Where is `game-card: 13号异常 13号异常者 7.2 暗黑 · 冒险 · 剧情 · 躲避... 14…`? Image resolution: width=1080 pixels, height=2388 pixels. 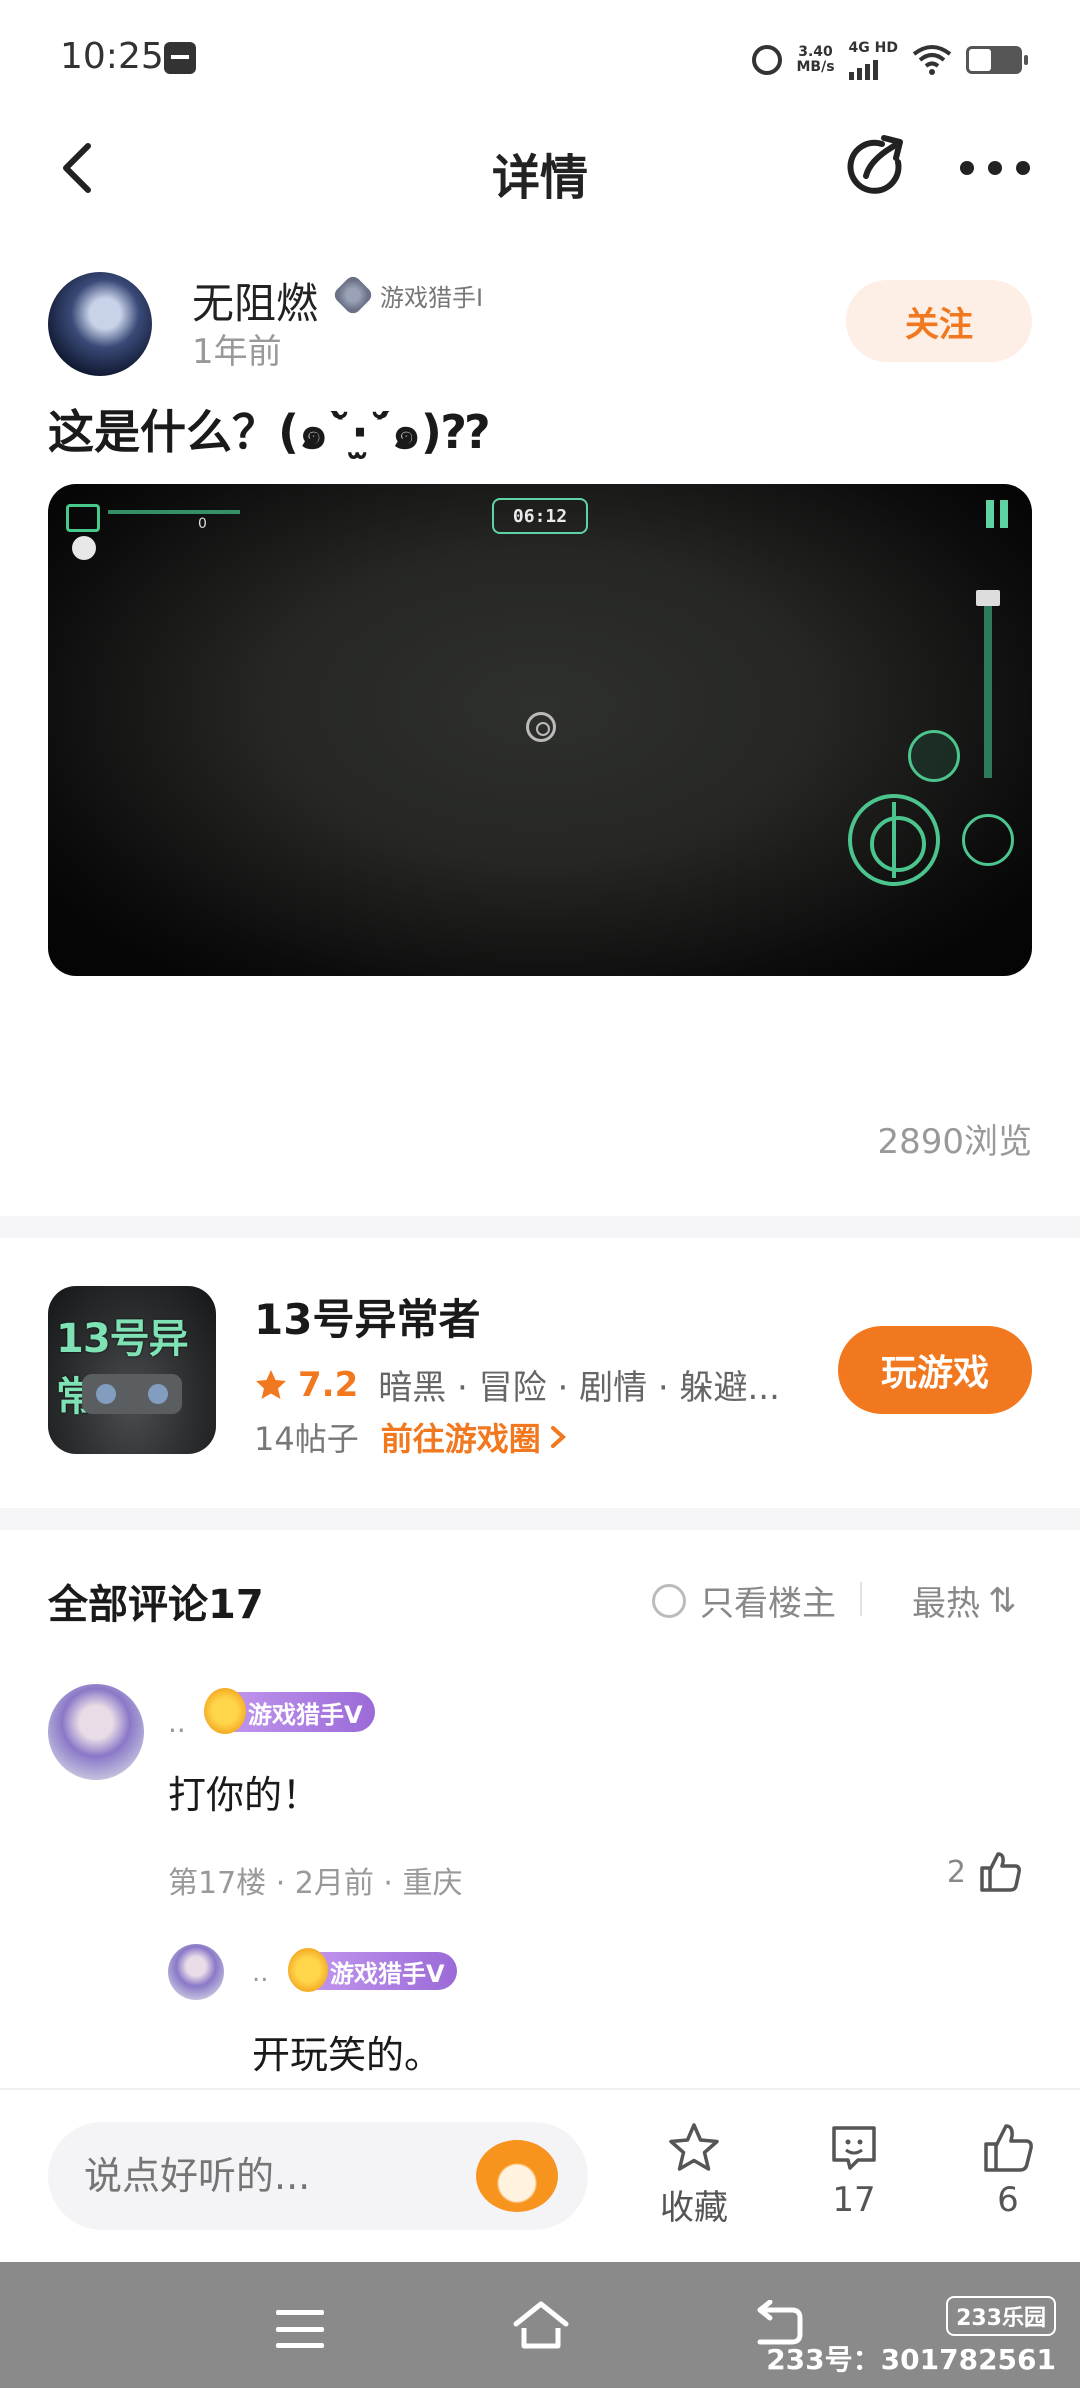
game-card: 13号异常 13号异常者 7.2 暗黑 · 冒险 · 剧情 · 躲避... 14… is located at coordinates (540, 1371).